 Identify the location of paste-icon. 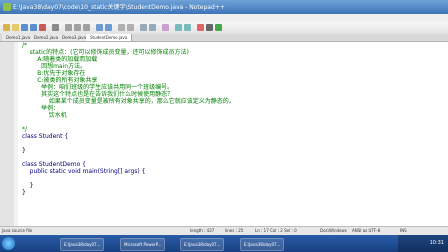
(86, 27).